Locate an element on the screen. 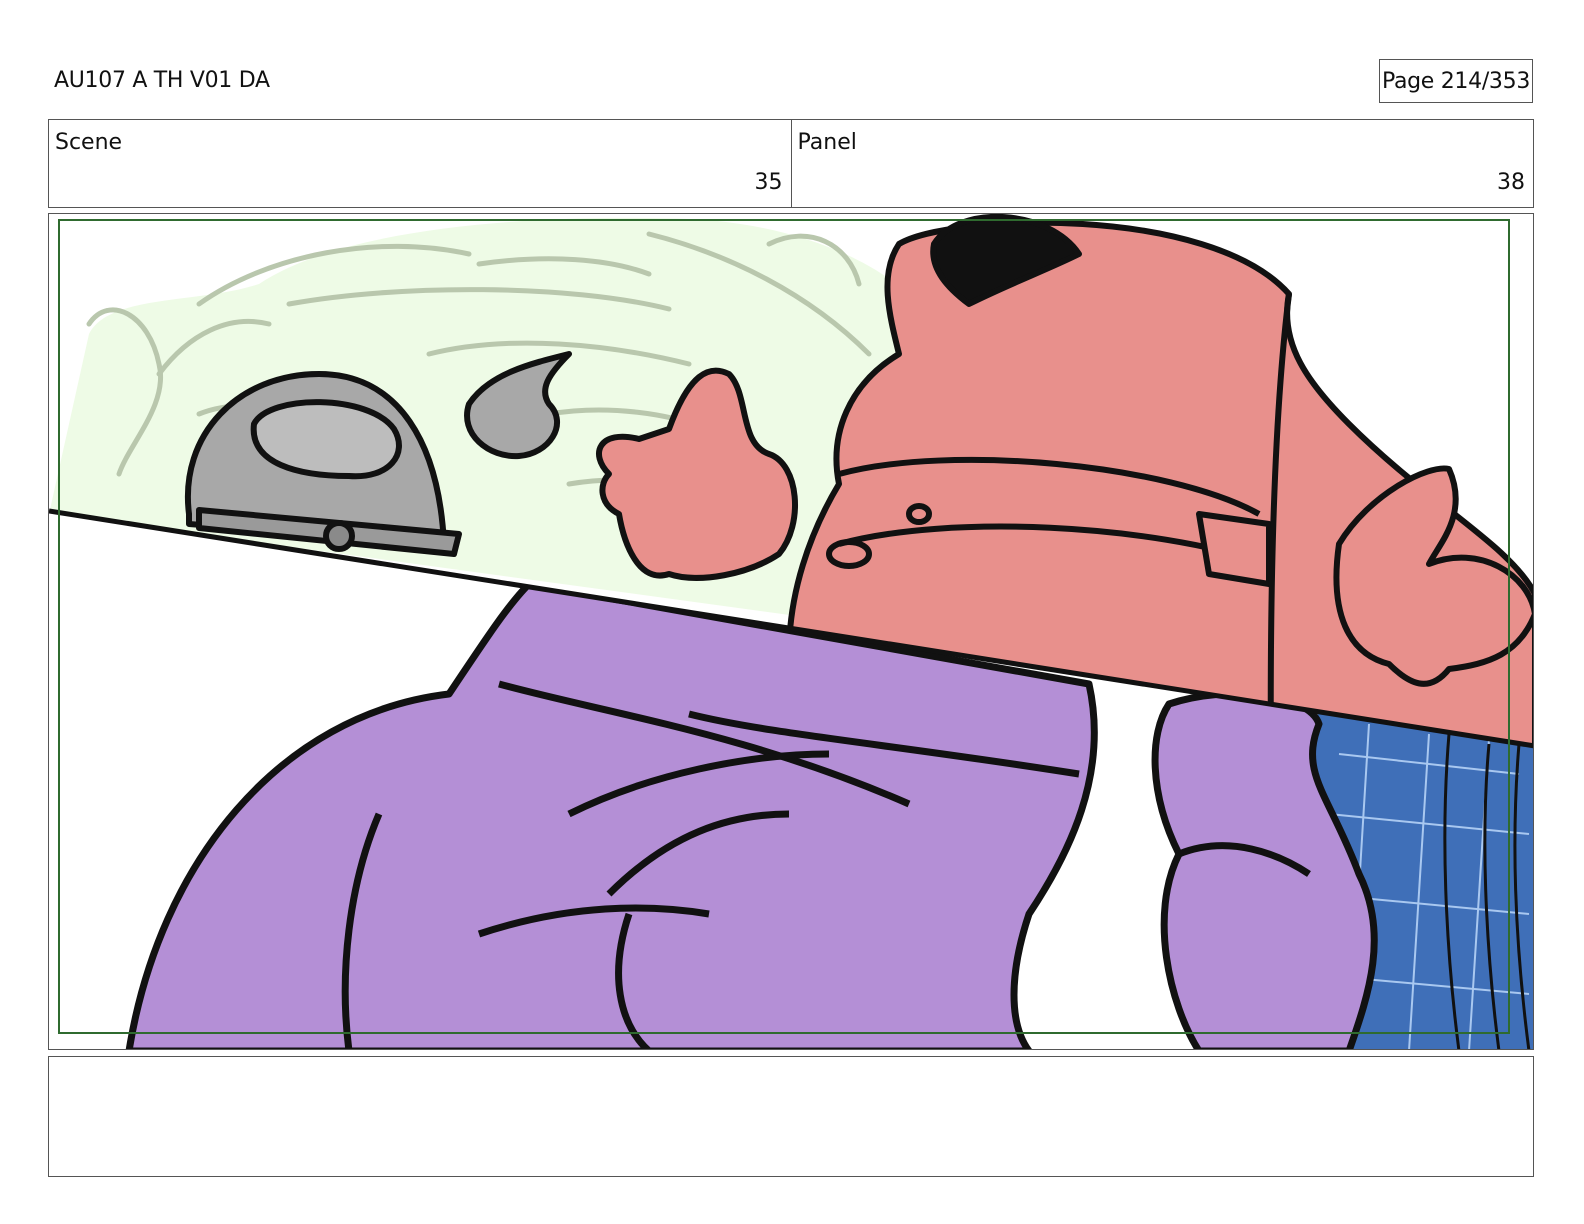 Image resolution: width=1584 pixels, height=1224 pixels. scene-panel-info-table: Scene 35 Panel 38 is located at coordinates (791, 163).